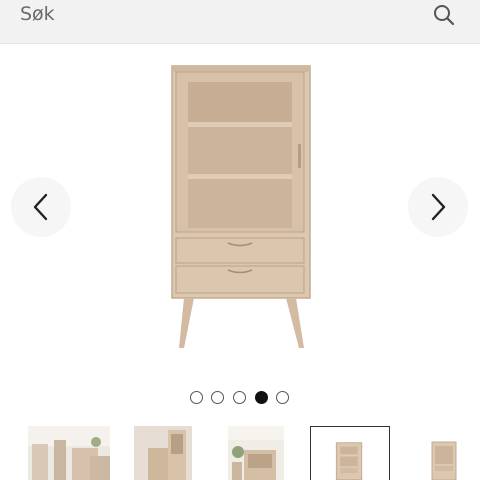 This screenshot has height=480, width=480. I want to click on search-placeholder: Søk, so click(37, 14).